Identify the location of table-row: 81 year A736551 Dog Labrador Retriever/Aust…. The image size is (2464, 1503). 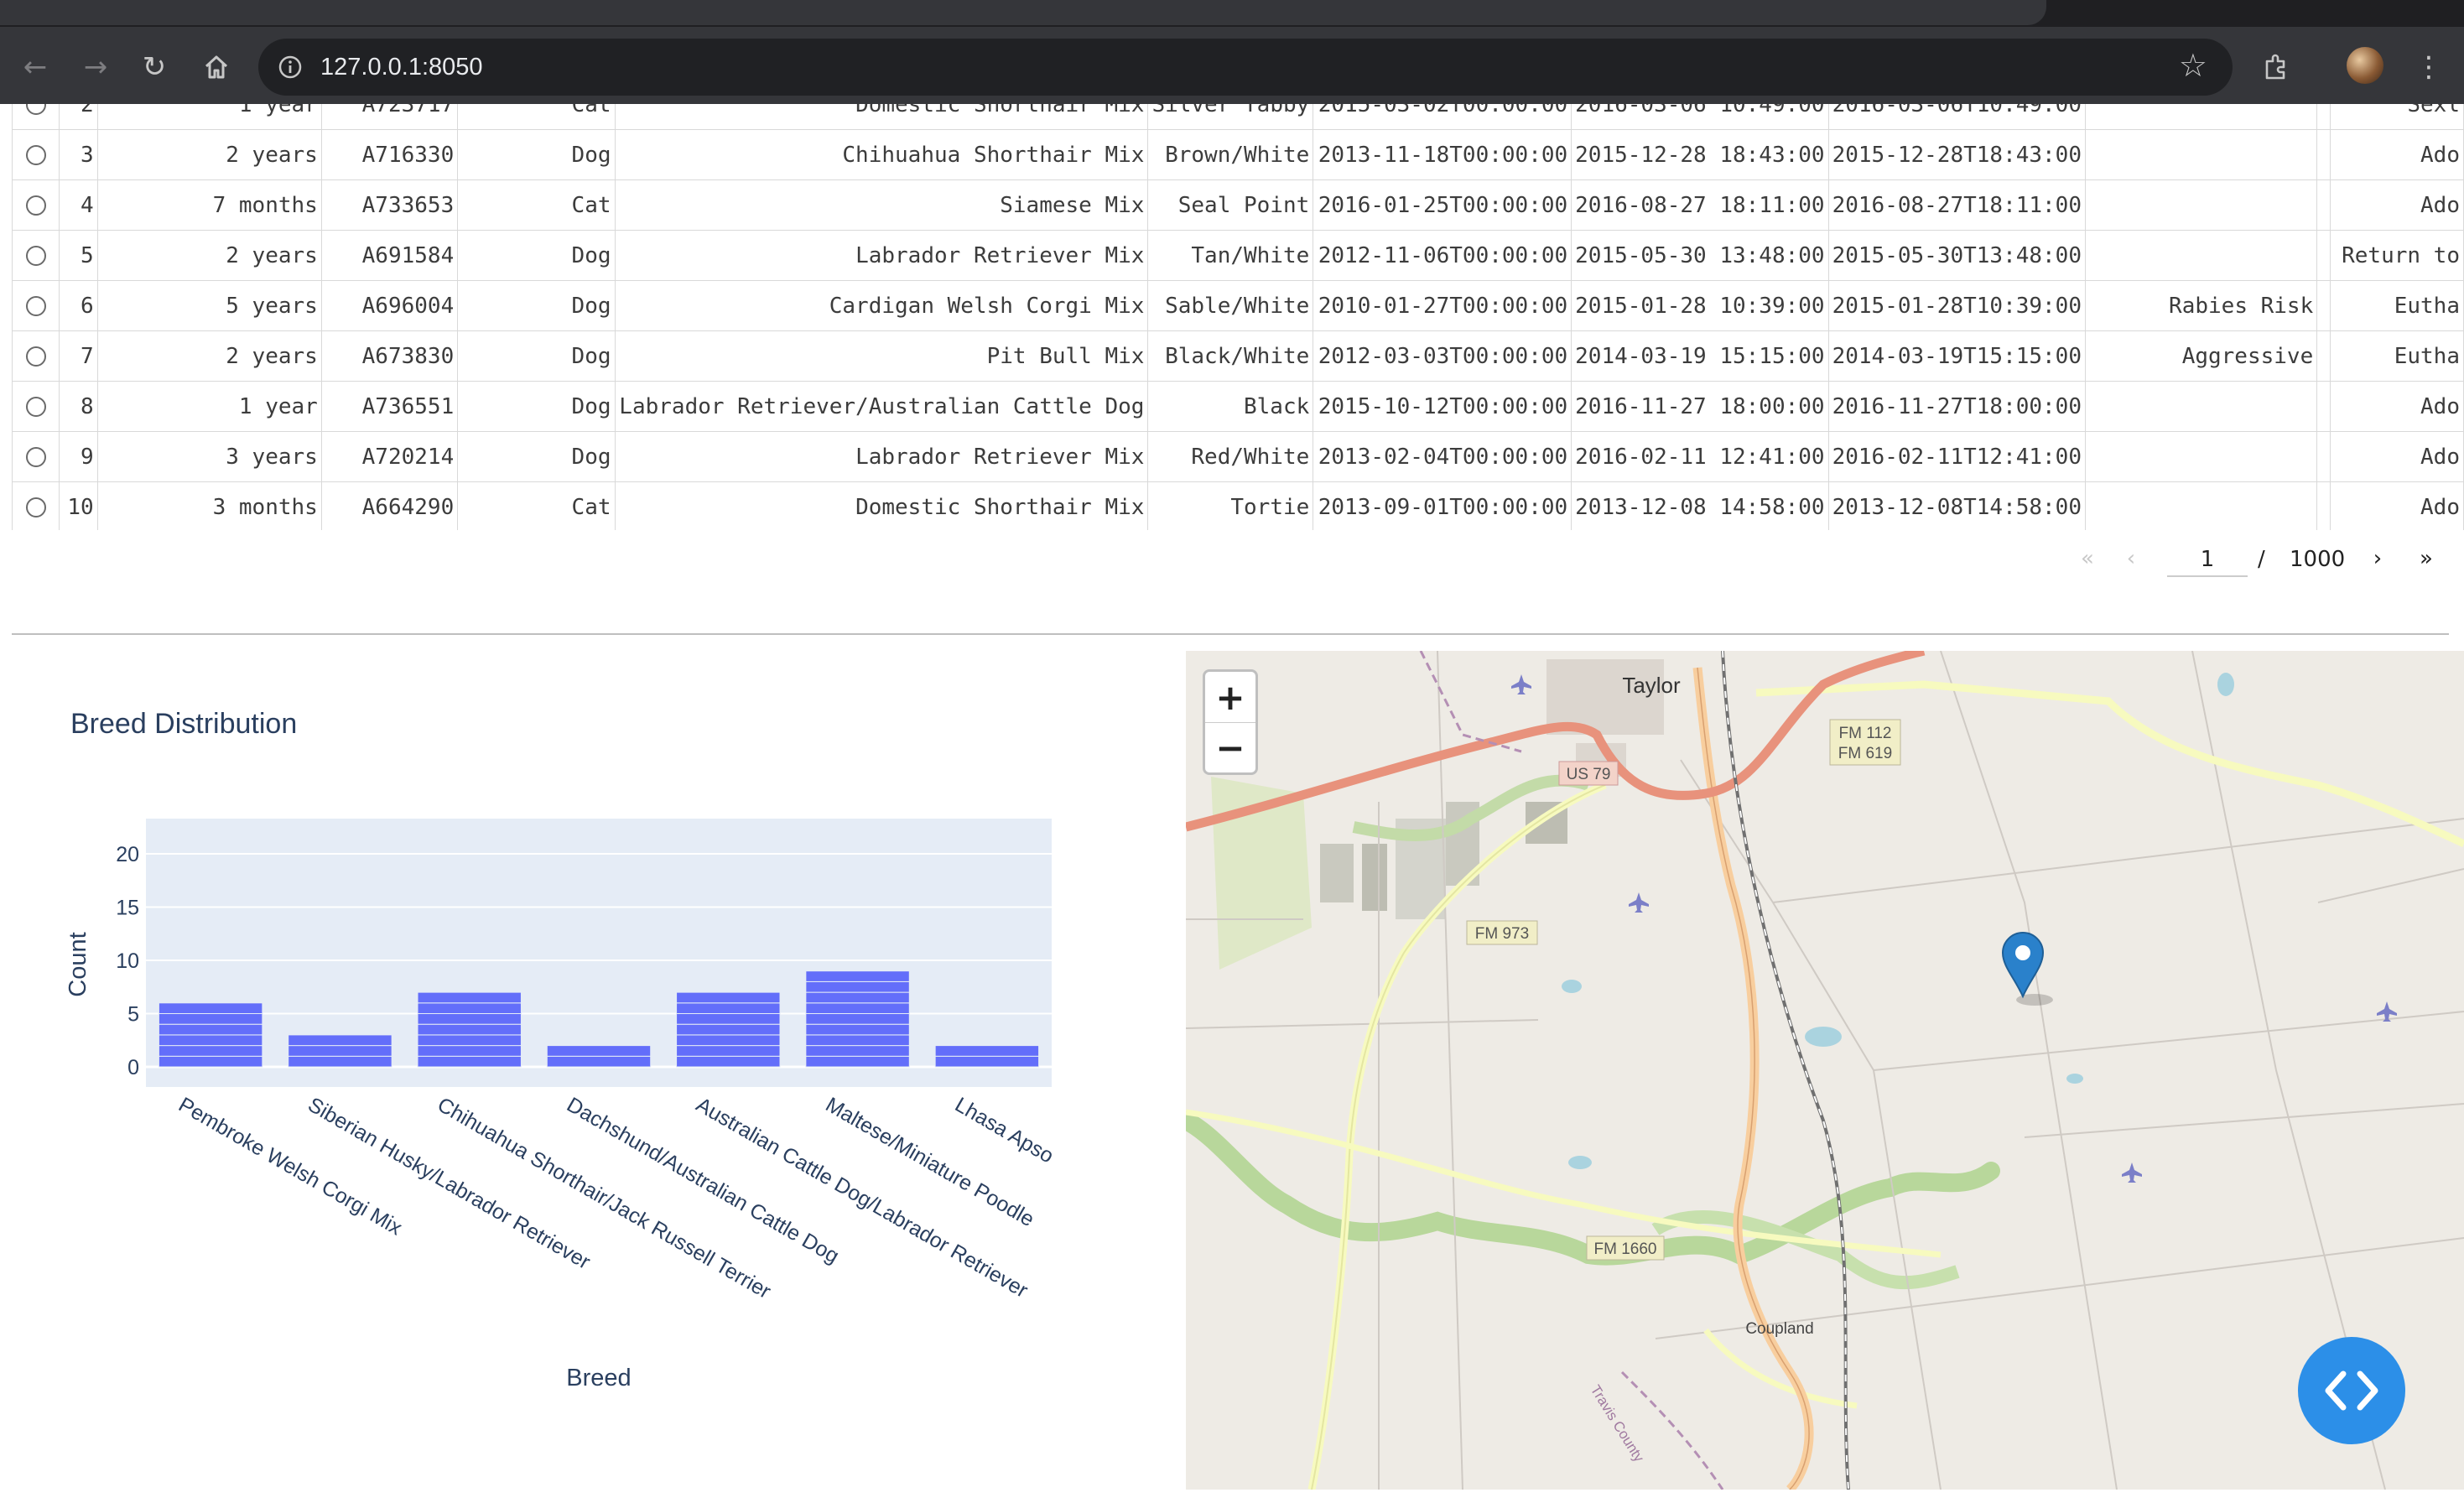
(1238, 406).